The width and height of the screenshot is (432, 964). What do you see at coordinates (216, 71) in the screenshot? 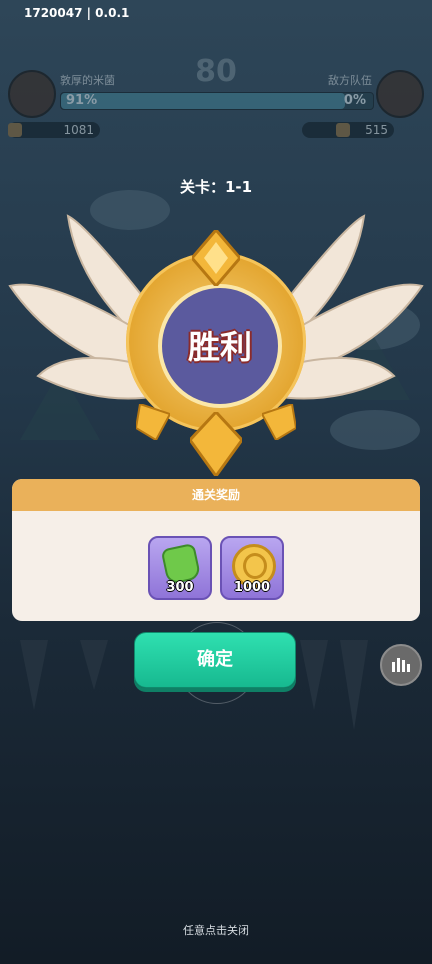
I see `battle-score: 80` at bounding box center [216, 71].